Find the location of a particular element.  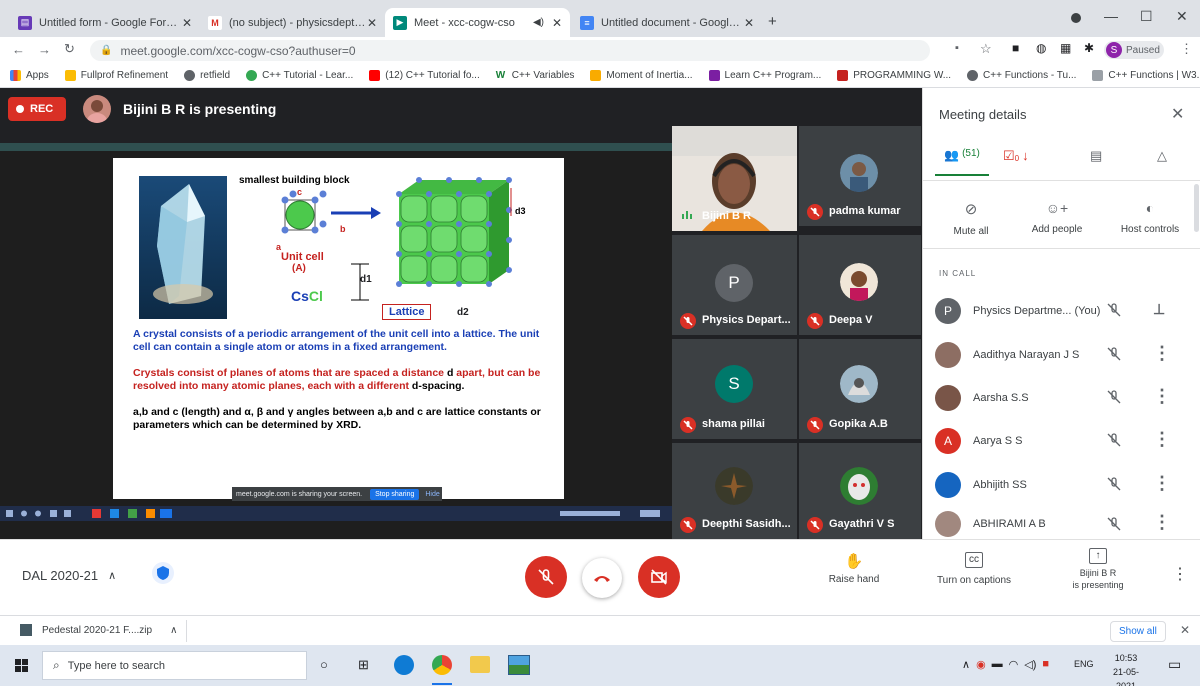

hide-sharing-bar-button: Hide is located at coordinates (432, 494).